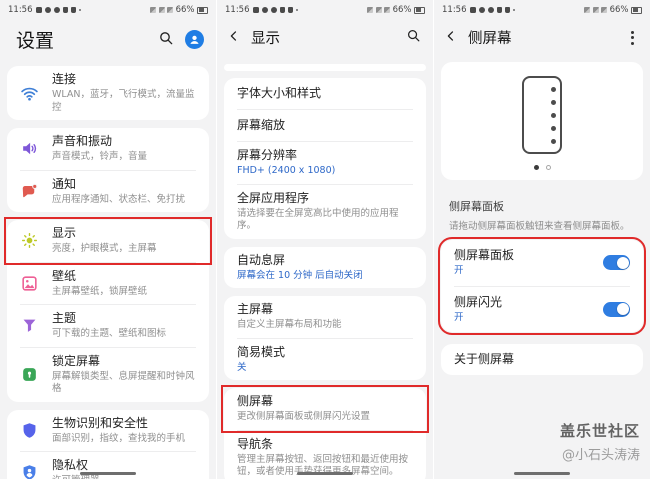  I want to click on item-title: 简易模式, so click(261, 351).